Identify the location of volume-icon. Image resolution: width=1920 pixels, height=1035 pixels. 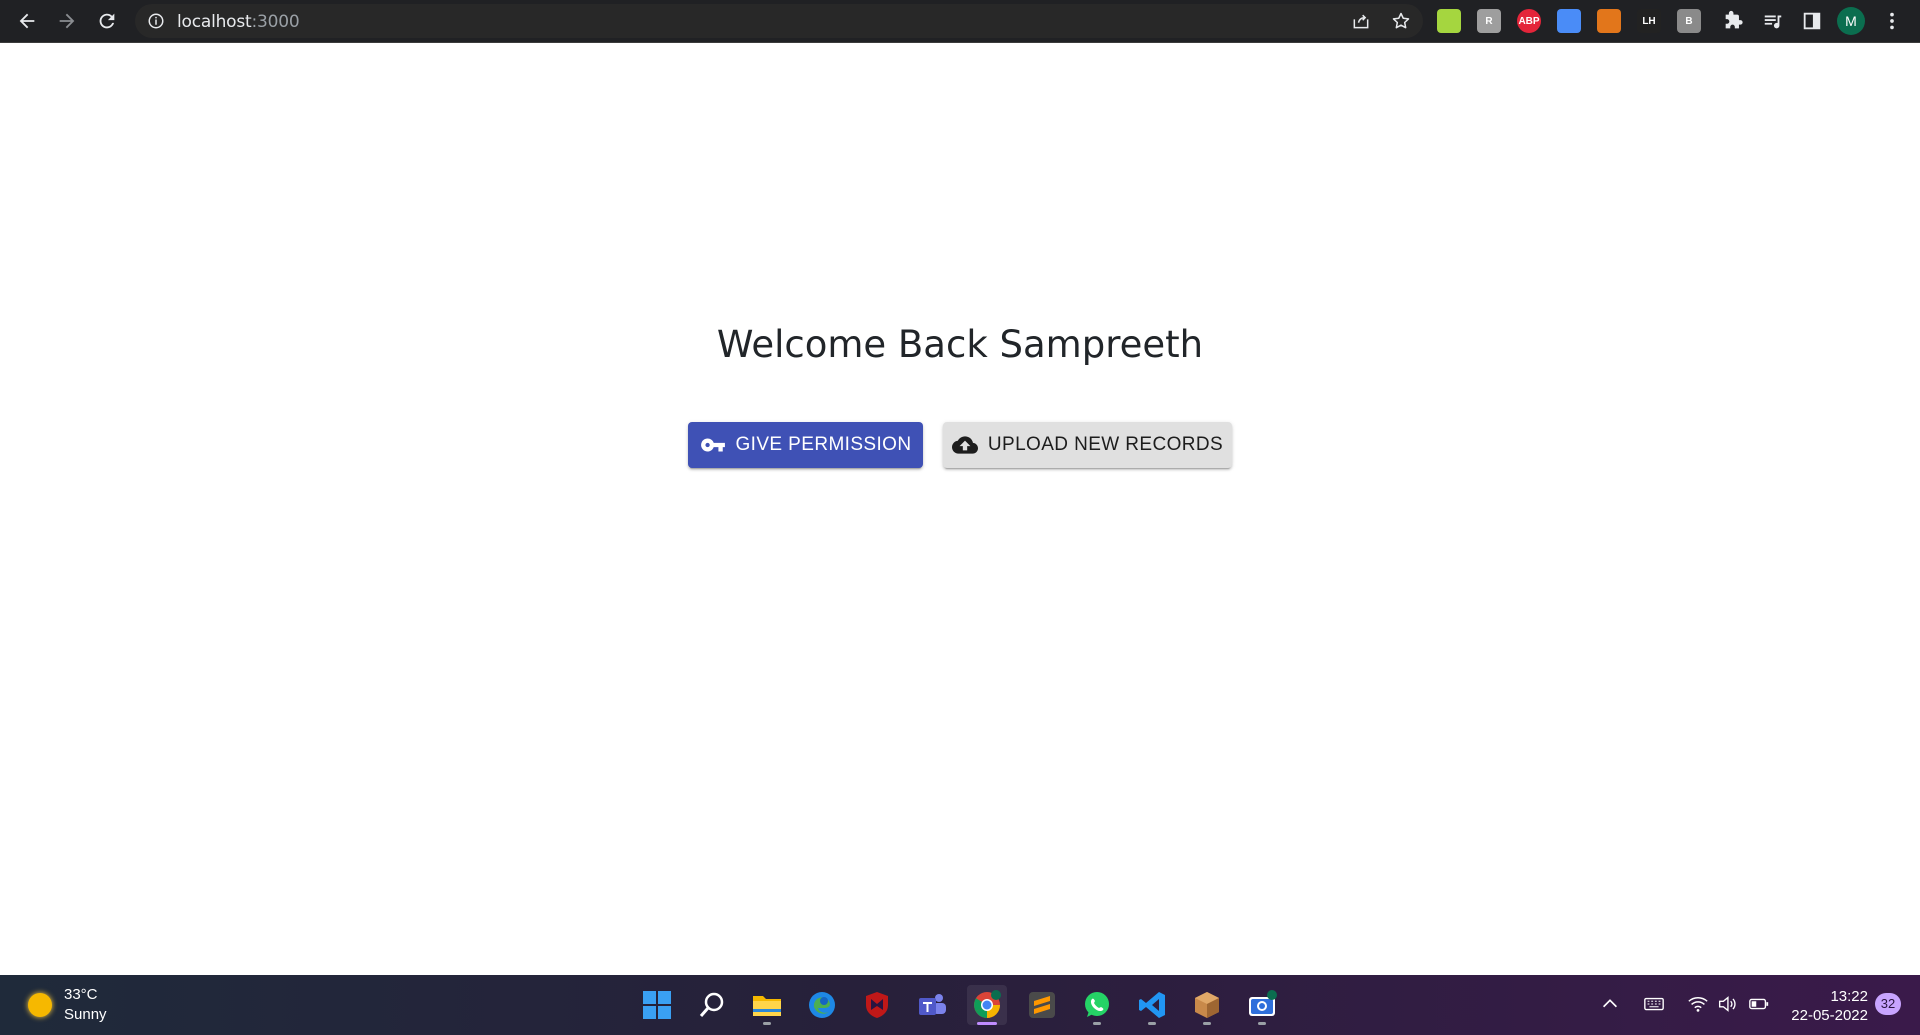
(1727, 1004).